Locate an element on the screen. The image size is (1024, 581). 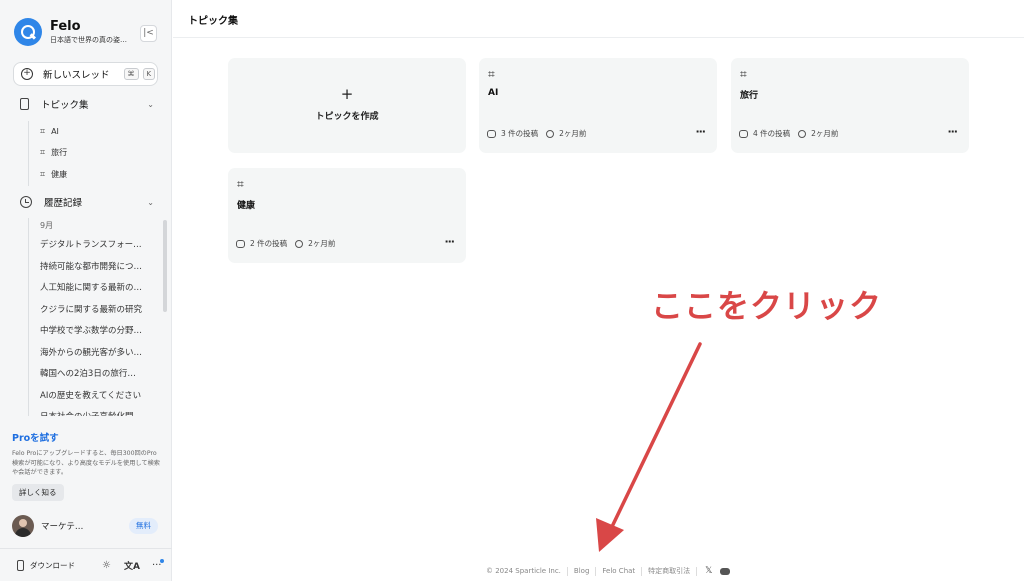
footer-link-felo-chat: Felo Chat is located at coordinates (618, 571).